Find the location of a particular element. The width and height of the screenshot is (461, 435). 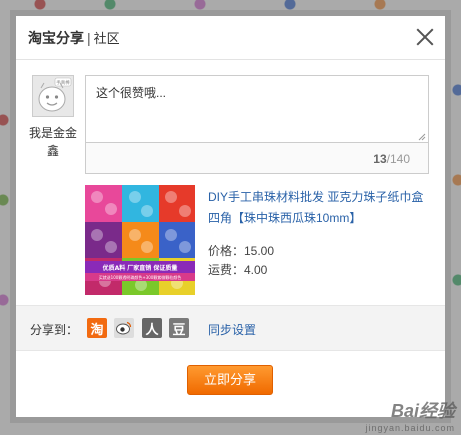

douban-share-icon: 豆 is located at coordinates (179, 328).